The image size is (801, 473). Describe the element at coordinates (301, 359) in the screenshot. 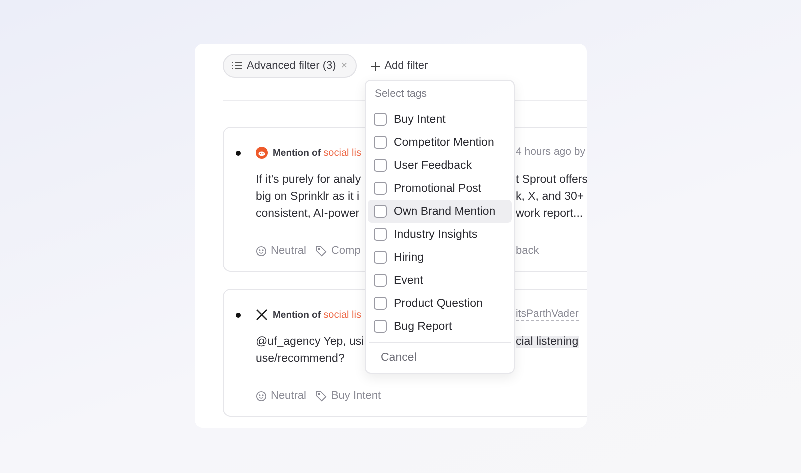

I see `post-text: use/recommend?` at that location.